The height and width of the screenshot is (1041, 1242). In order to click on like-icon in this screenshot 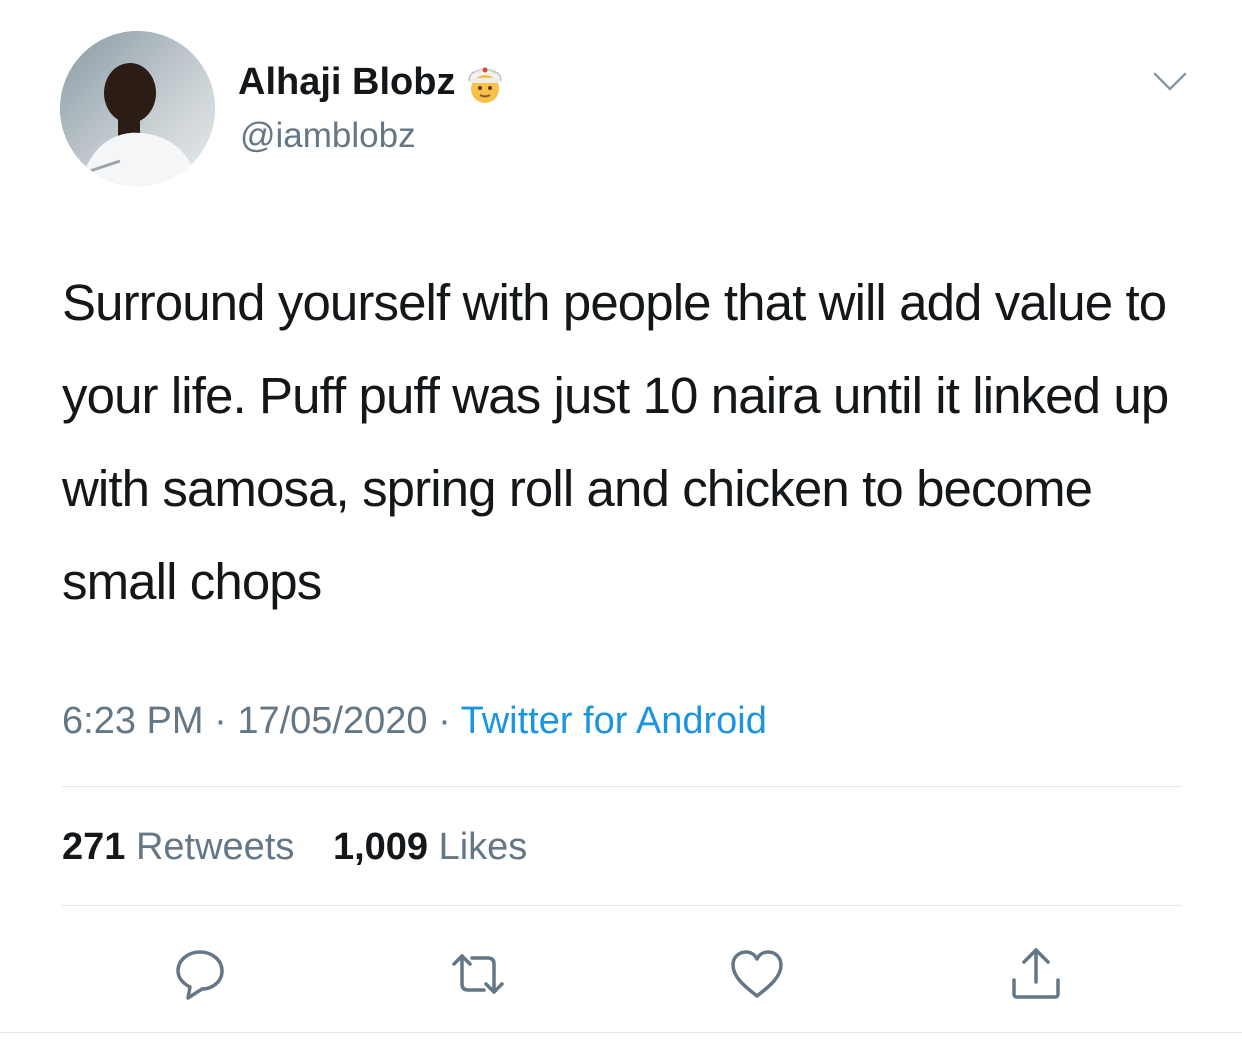, I will do `click(757, 974)`.